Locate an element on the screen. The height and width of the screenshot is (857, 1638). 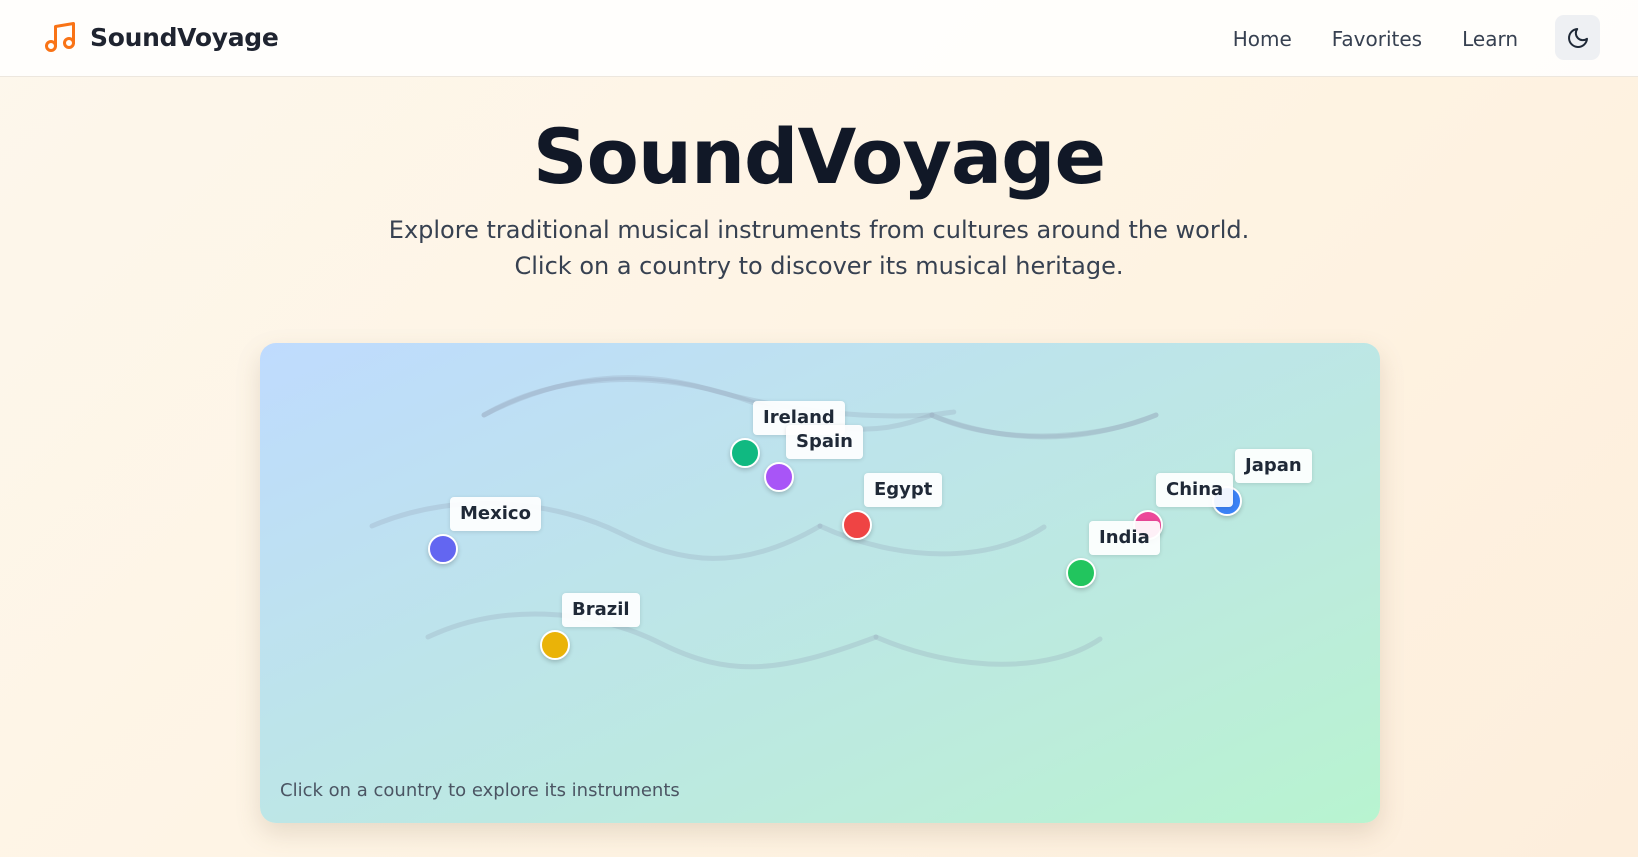
country-marker-india is located at coordinates (1081, 573).